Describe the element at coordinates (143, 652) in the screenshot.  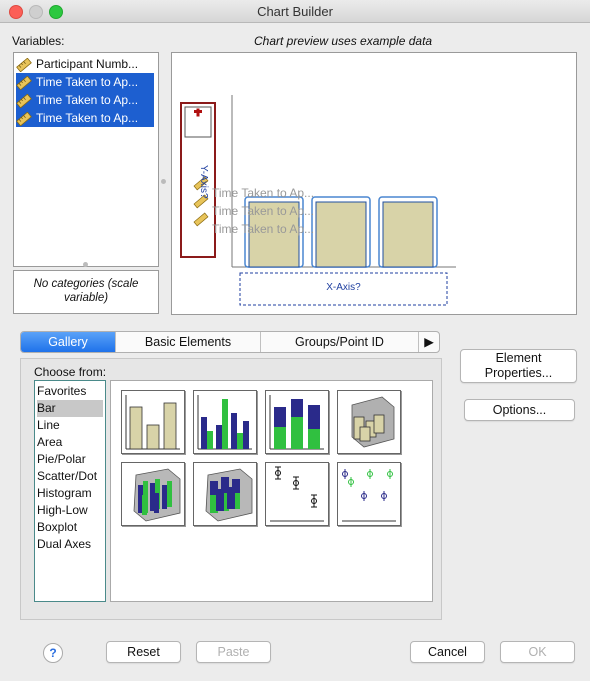
I see `reset-button: Reset` at that location.